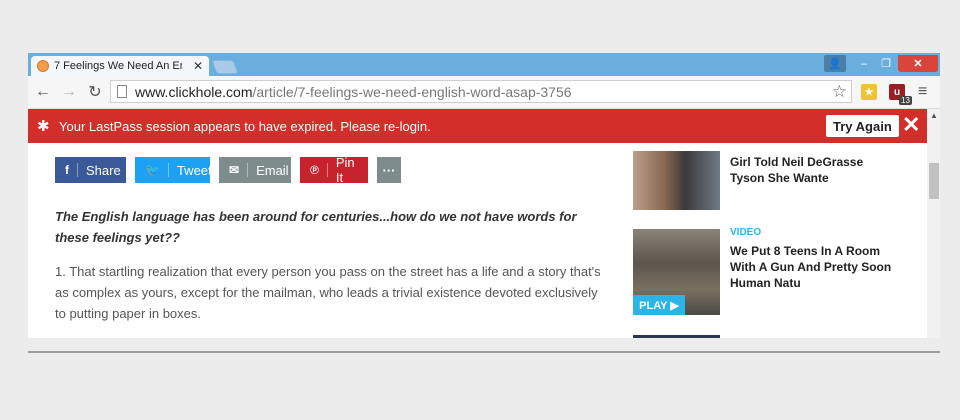 This screenshot has height=420, width=960. I want to click on try-again-button: Try Again, so click(862, 126).